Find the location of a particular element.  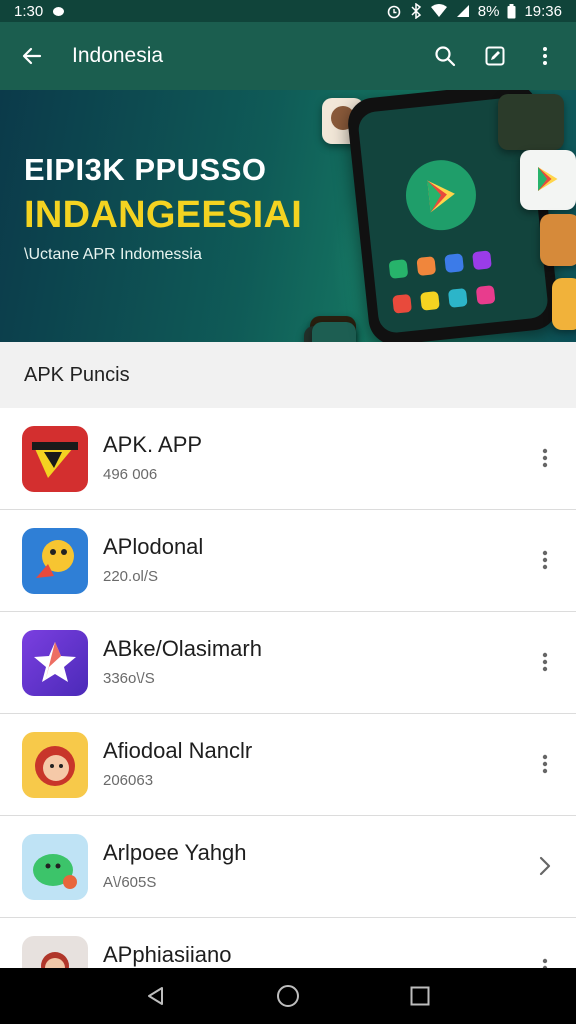

signal-icon is located at coordinates (462, 11).